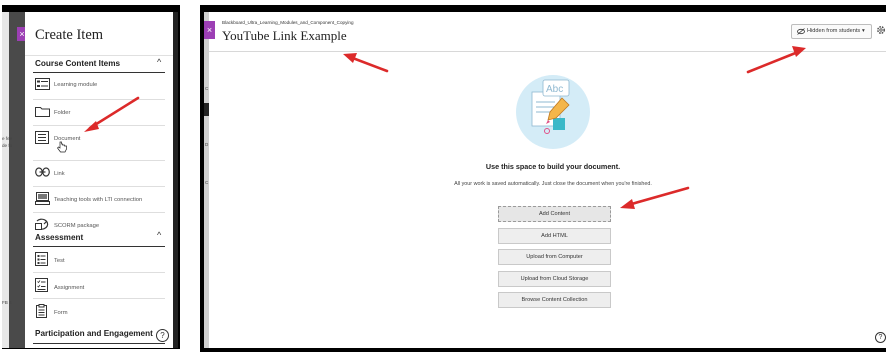  I want to click on section-heading-participation: Participation and Engagement, so click(94, 333).